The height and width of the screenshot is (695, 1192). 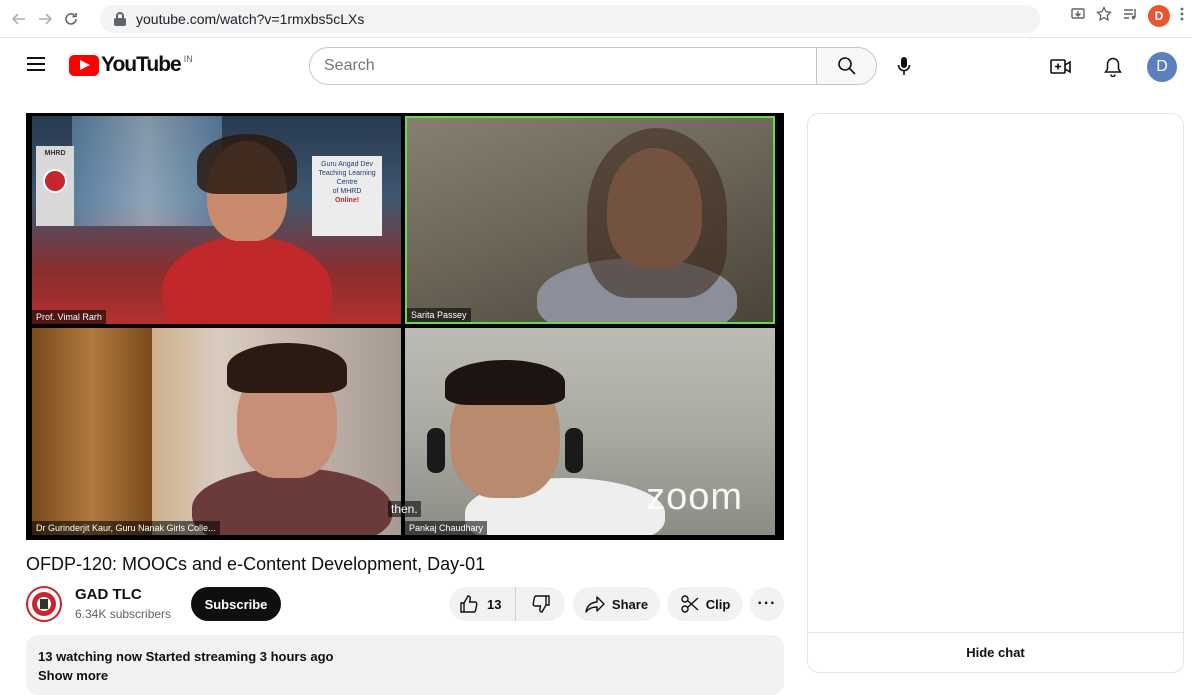 I want to click on share-button: Share, so click(x=616, y=604).